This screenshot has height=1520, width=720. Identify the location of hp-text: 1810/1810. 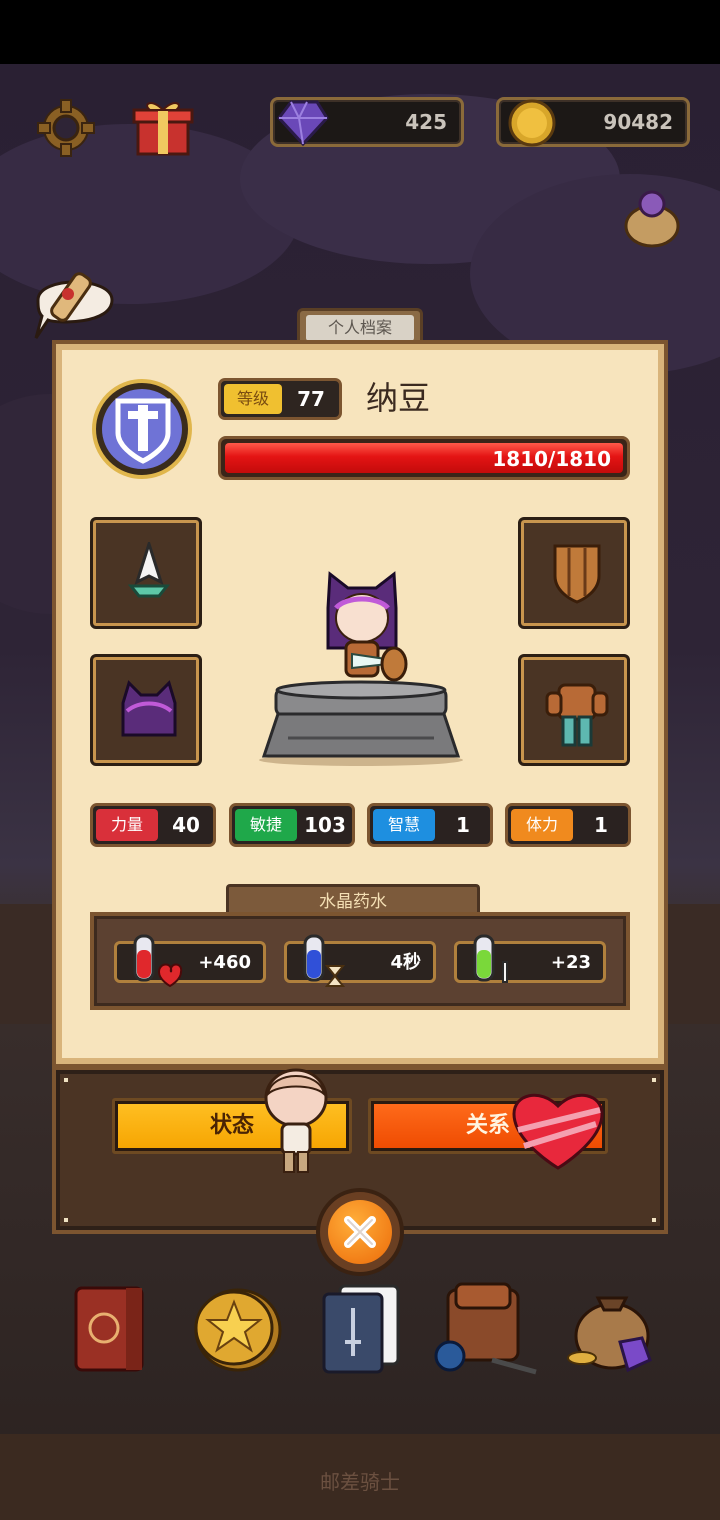
(551, 459).